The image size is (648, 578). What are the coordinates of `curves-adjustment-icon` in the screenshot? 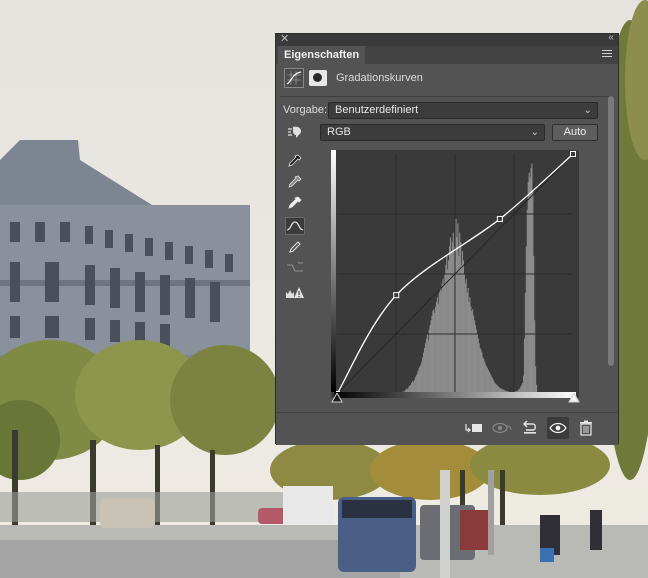 It's located at (294, 78).